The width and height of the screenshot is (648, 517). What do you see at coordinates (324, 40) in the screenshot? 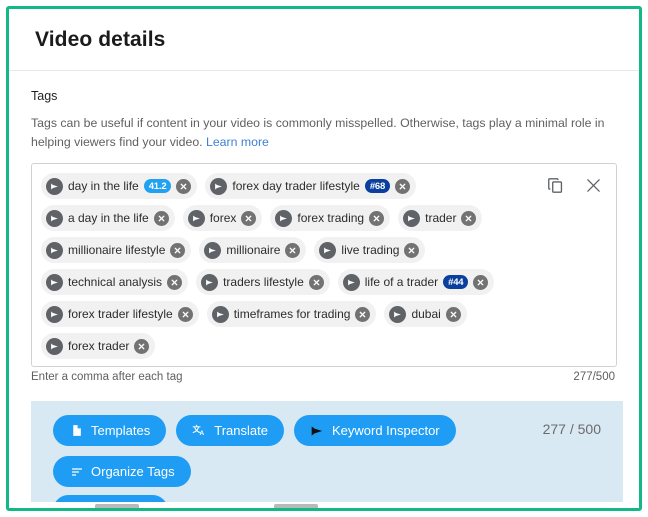
I see `card-header: Video details` at bounding box center [324, 40].